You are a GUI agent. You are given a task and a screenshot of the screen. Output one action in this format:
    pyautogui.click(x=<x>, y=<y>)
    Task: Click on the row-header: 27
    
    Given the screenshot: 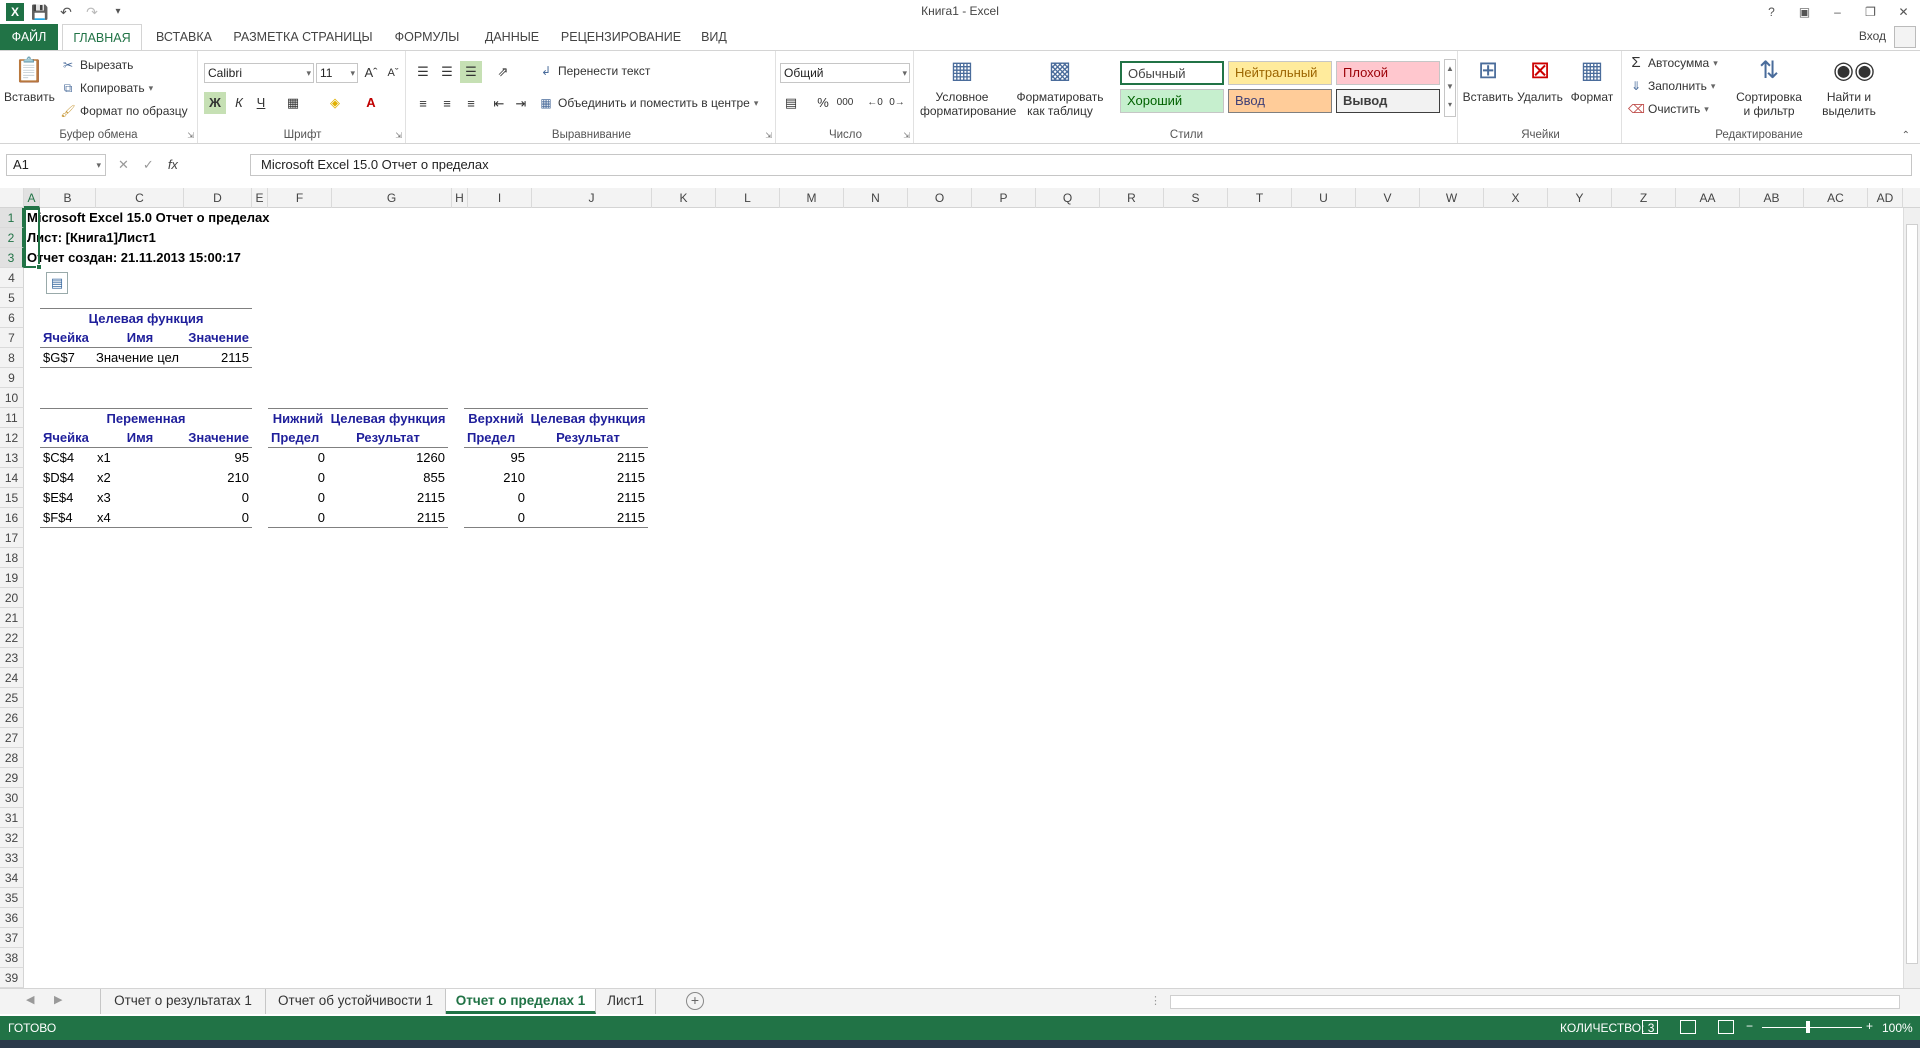 What is the action you would take?
    pyautogui.click(x=12, y=738)
    